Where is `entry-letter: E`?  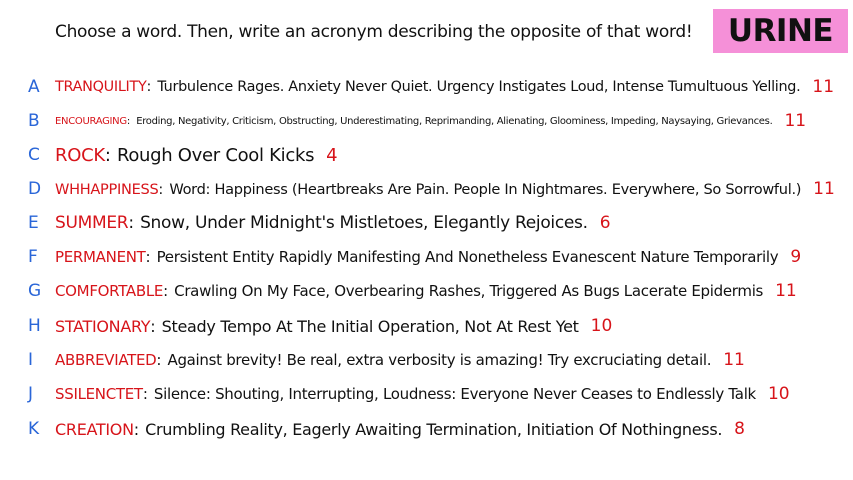
entry-letter: E is located at coordinates (33, 223).